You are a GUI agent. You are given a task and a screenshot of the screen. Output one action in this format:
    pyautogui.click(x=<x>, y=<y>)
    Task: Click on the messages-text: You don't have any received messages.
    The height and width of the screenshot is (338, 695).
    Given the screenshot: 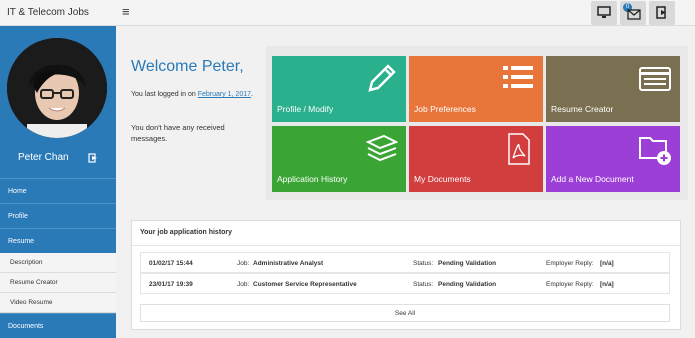 What is the action you would take?
    pyautogui.click(x=178, y=133)
    